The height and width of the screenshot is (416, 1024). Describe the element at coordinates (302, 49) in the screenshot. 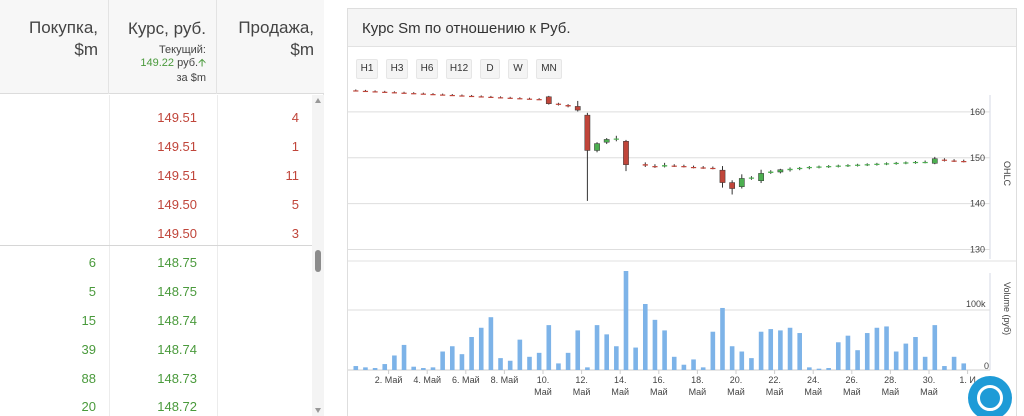

I see `sell-header-line2: $m` at that location.